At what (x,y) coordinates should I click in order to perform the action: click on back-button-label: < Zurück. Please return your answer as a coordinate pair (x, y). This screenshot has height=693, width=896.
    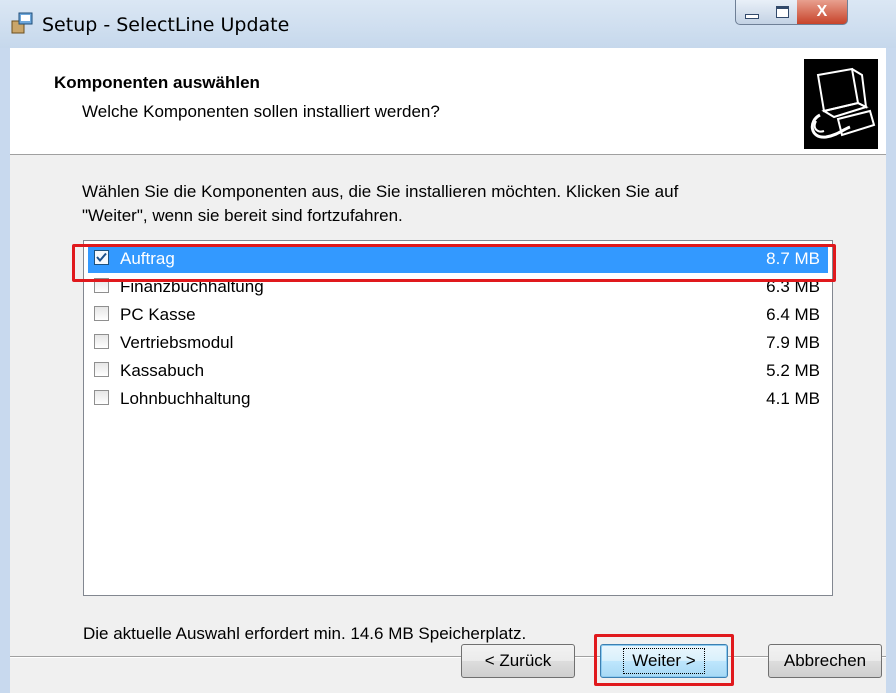
    Looking at the image, I should click on (518, 660).